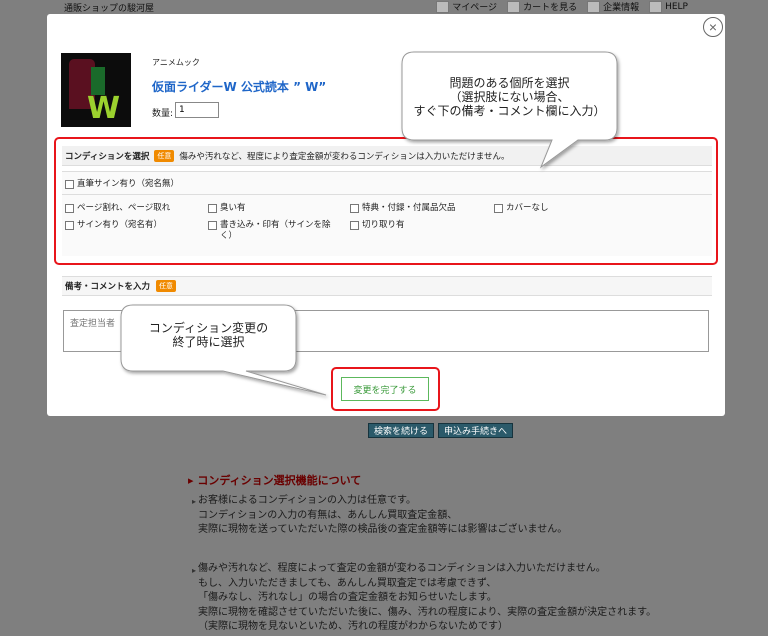 This screenshot has width=768, height=636. What do you see at coordinates (208, 335) in the screenshot?
I see `callout-bottom-text: コンディション変更の 終了時に選択` at bounding box center [208, 335].